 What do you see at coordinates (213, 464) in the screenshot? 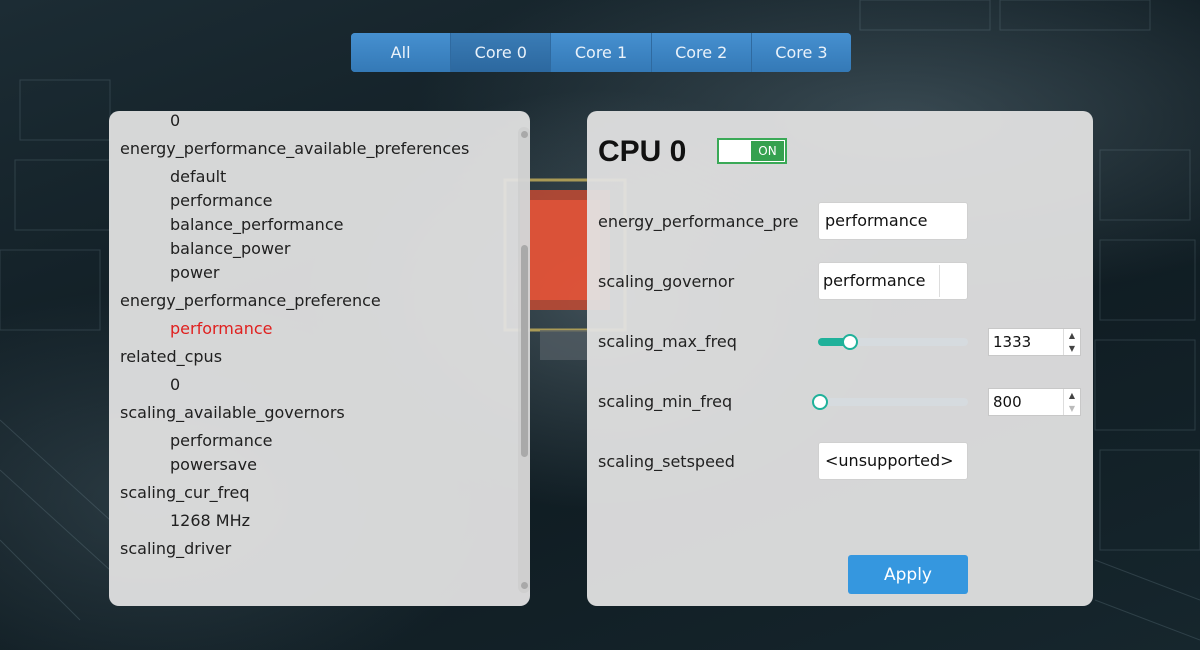
I see `list-value: powersave` at bounding box center [213, 464].